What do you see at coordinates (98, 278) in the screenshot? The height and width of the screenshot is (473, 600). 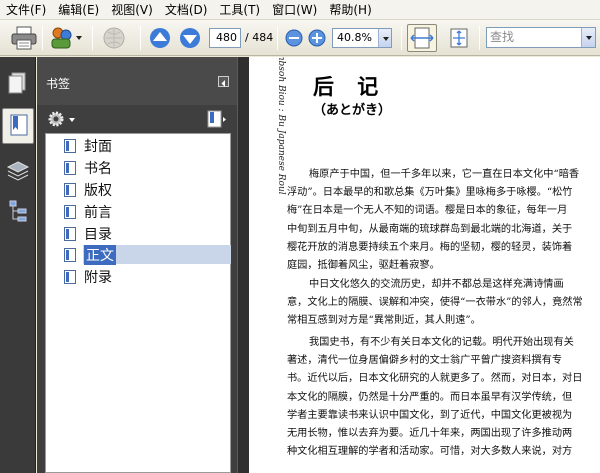 I see `bookmark-label: 附录` at bounding box center [98, 278].